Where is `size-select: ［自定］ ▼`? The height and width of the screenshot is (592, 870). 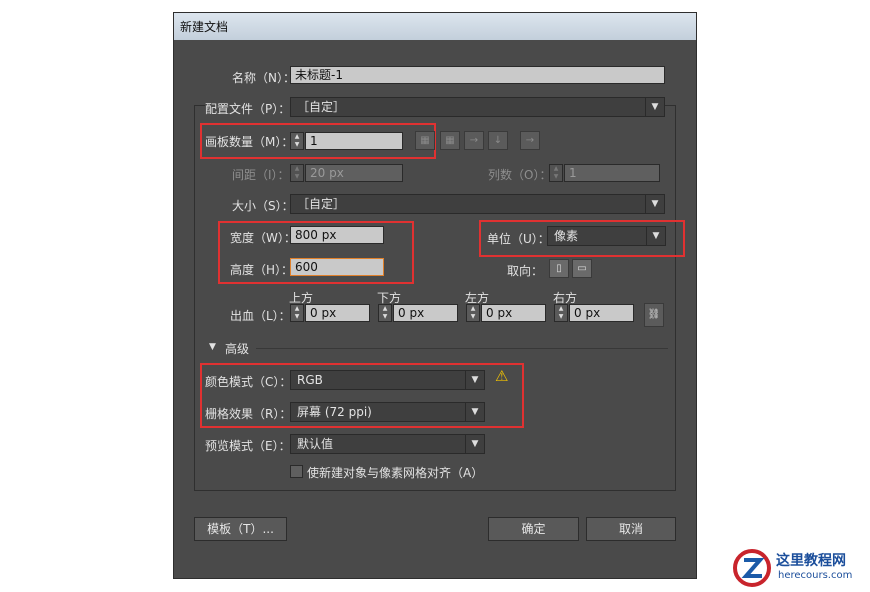 size-select: ［自定］ ▼ is located at coordinates (477, 204).